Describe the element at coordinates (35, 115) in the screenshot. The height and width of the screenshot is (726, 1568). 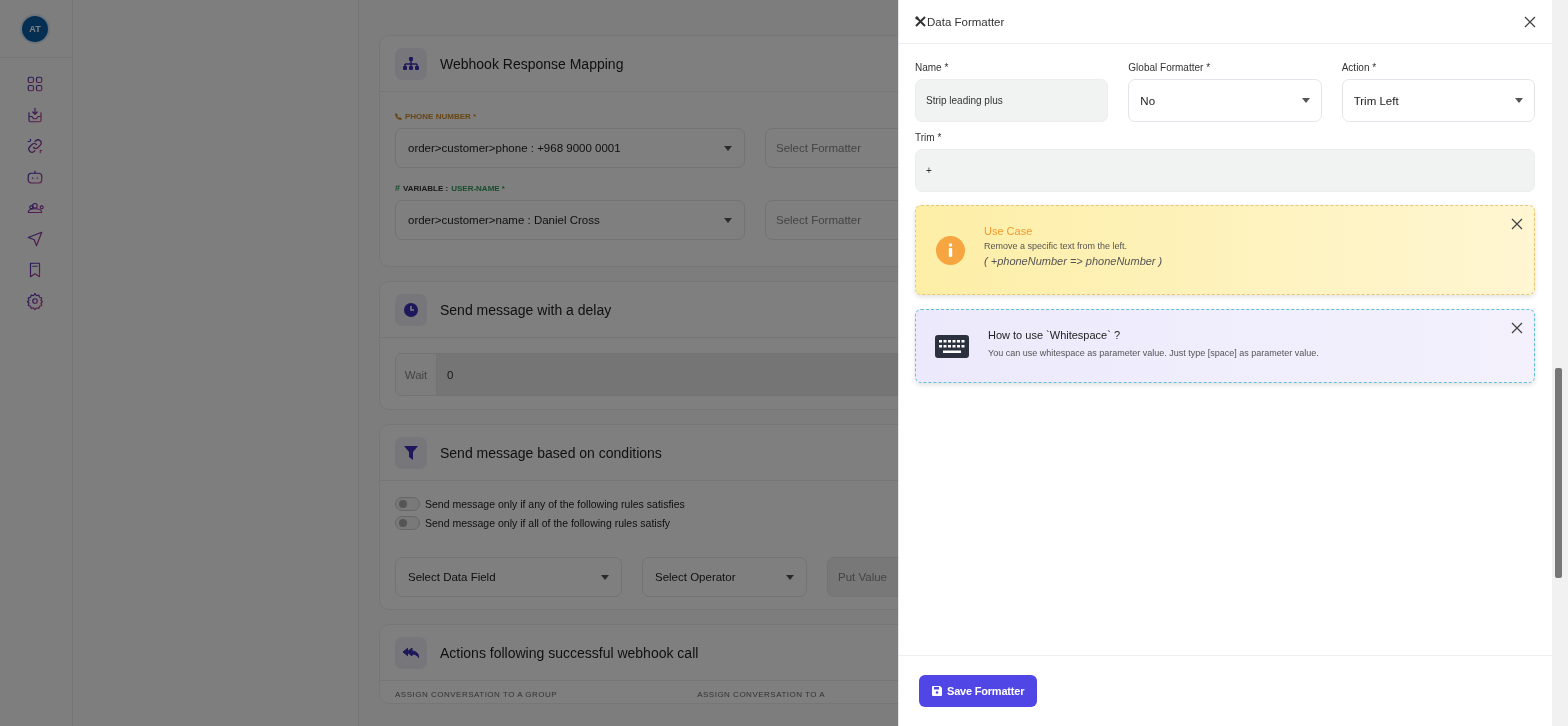
I see `inbox-icon` at that location.